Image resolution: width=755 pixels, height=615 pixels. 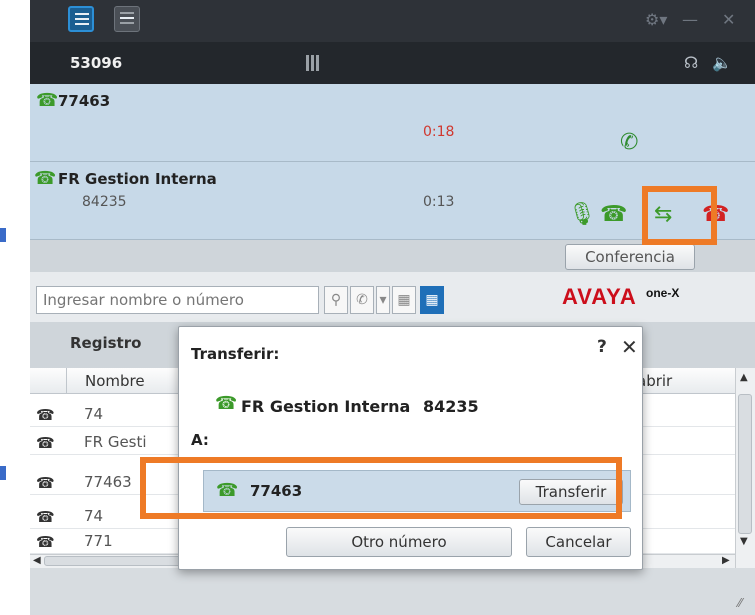 I want to click on row-name: FR Gesti, so click(x=115, y=442).